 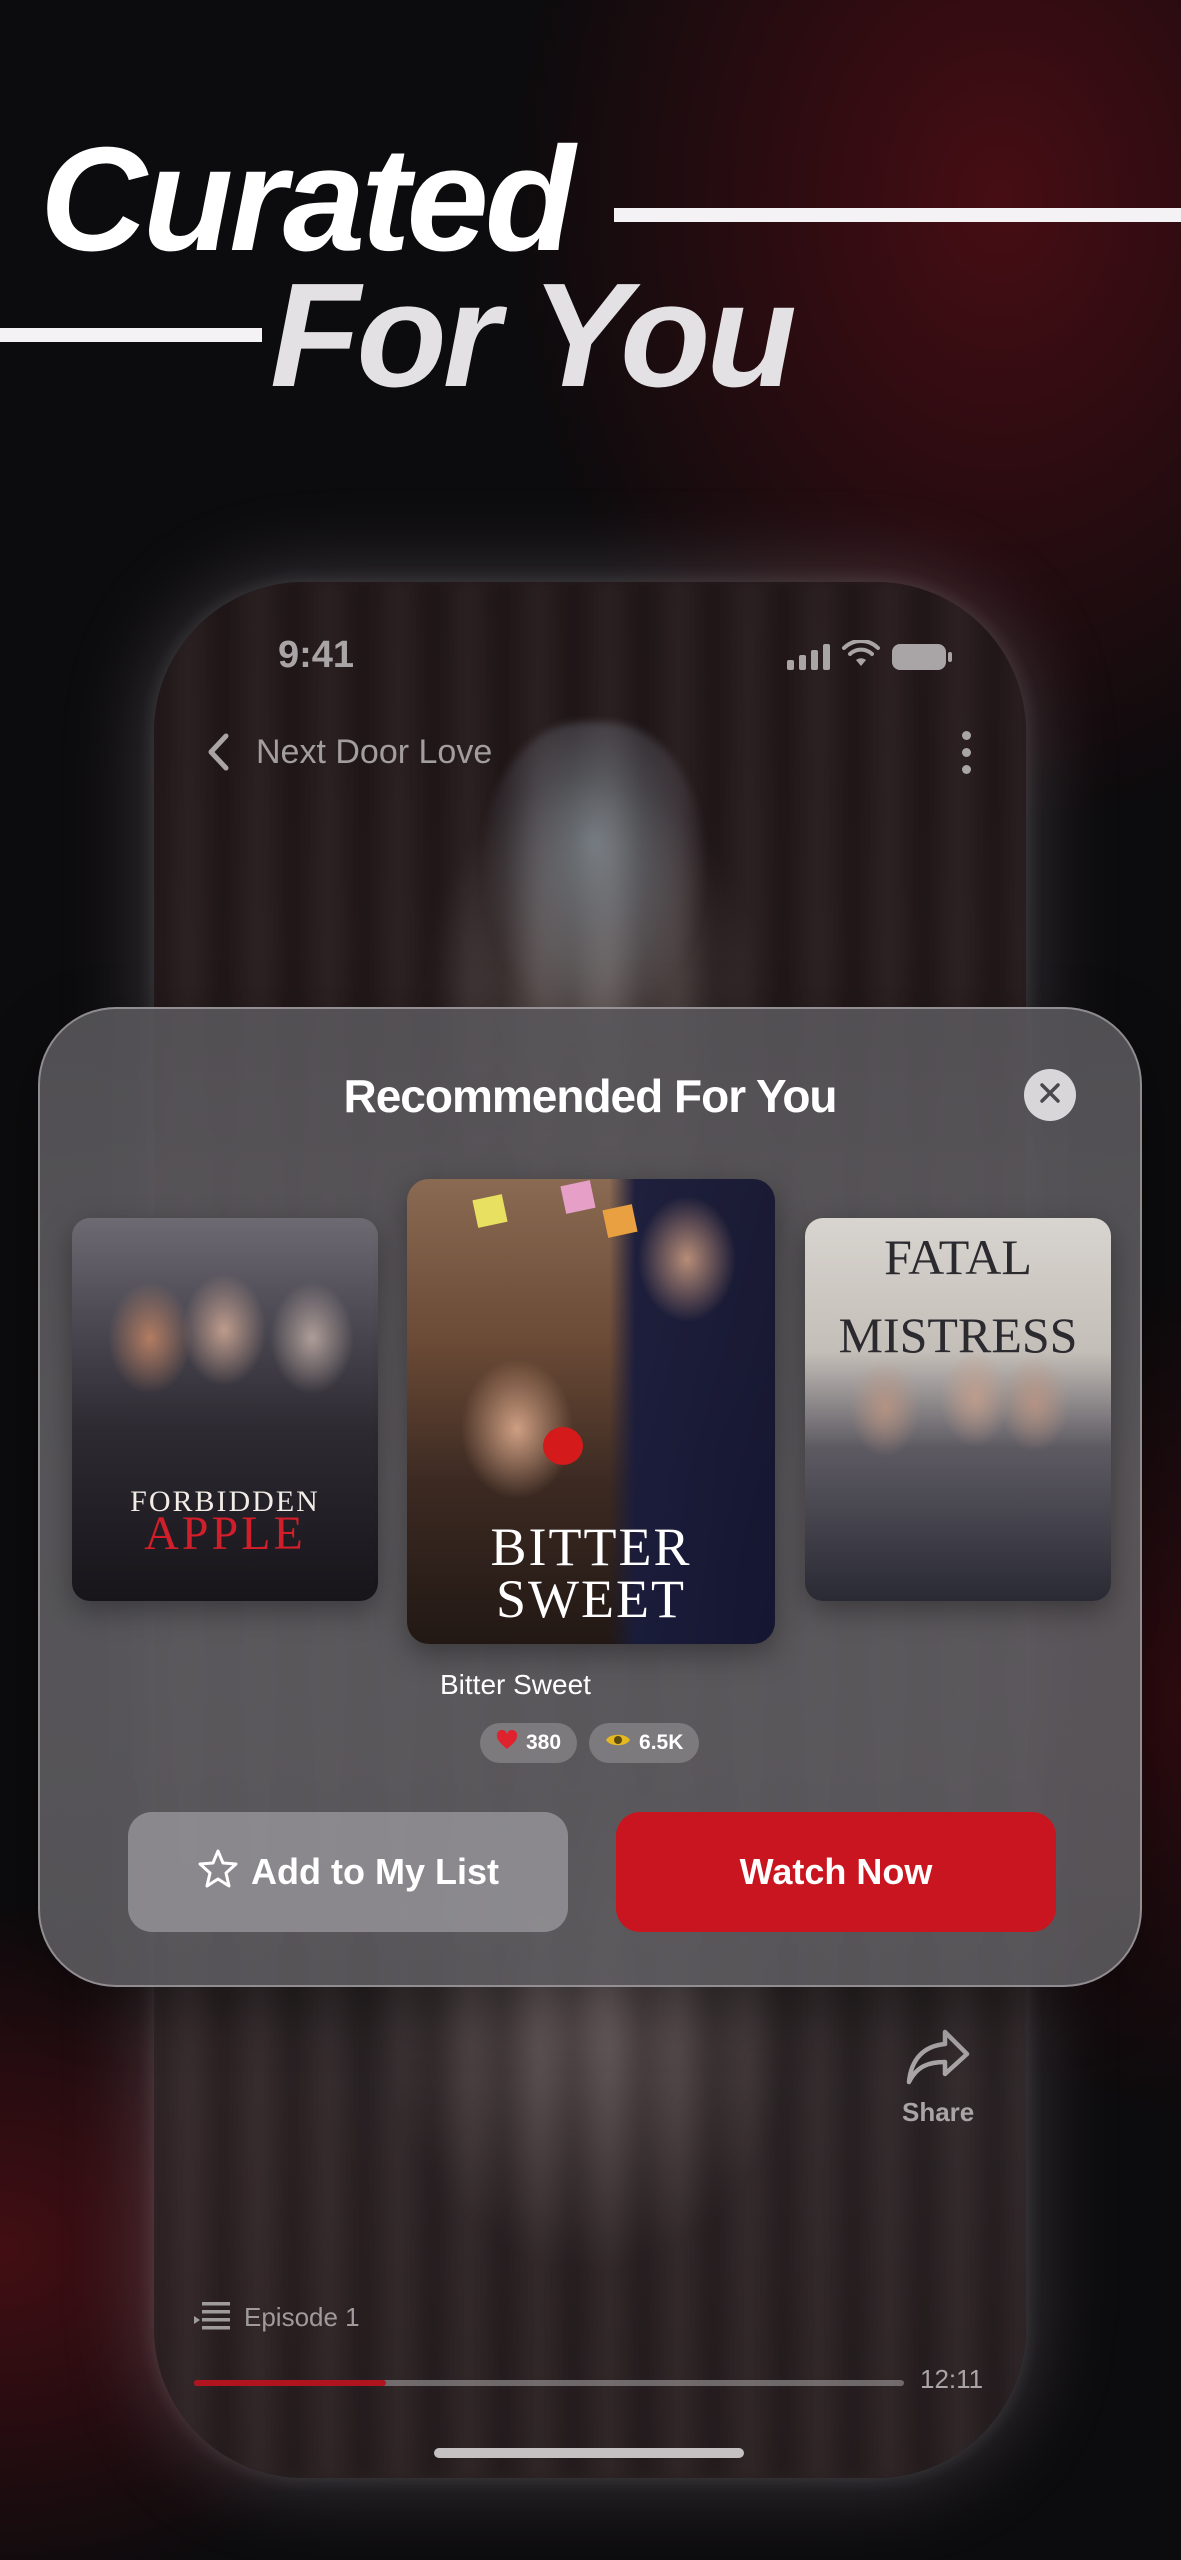 I want to click on close-button, so click(x=1050, y=1095).